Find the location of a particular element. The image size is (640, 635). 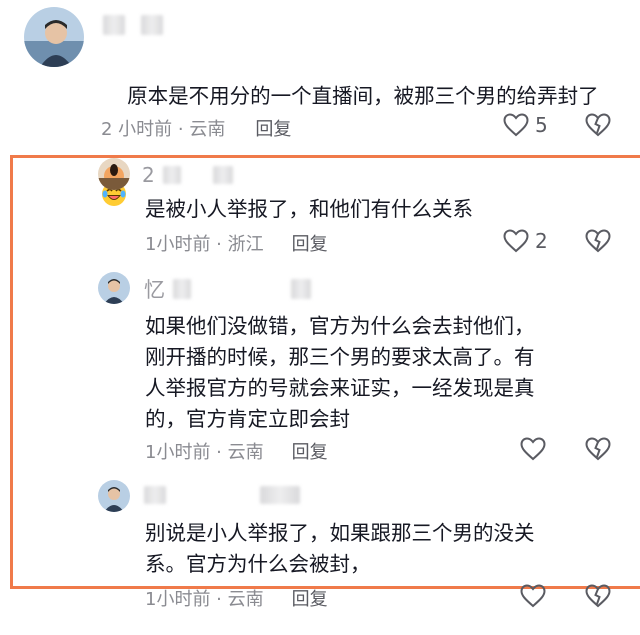

comment-body: 别说是小人举报了，如果跟那三个男的没关 系。官方为什么会被封， is located at coordinates (340, 548).